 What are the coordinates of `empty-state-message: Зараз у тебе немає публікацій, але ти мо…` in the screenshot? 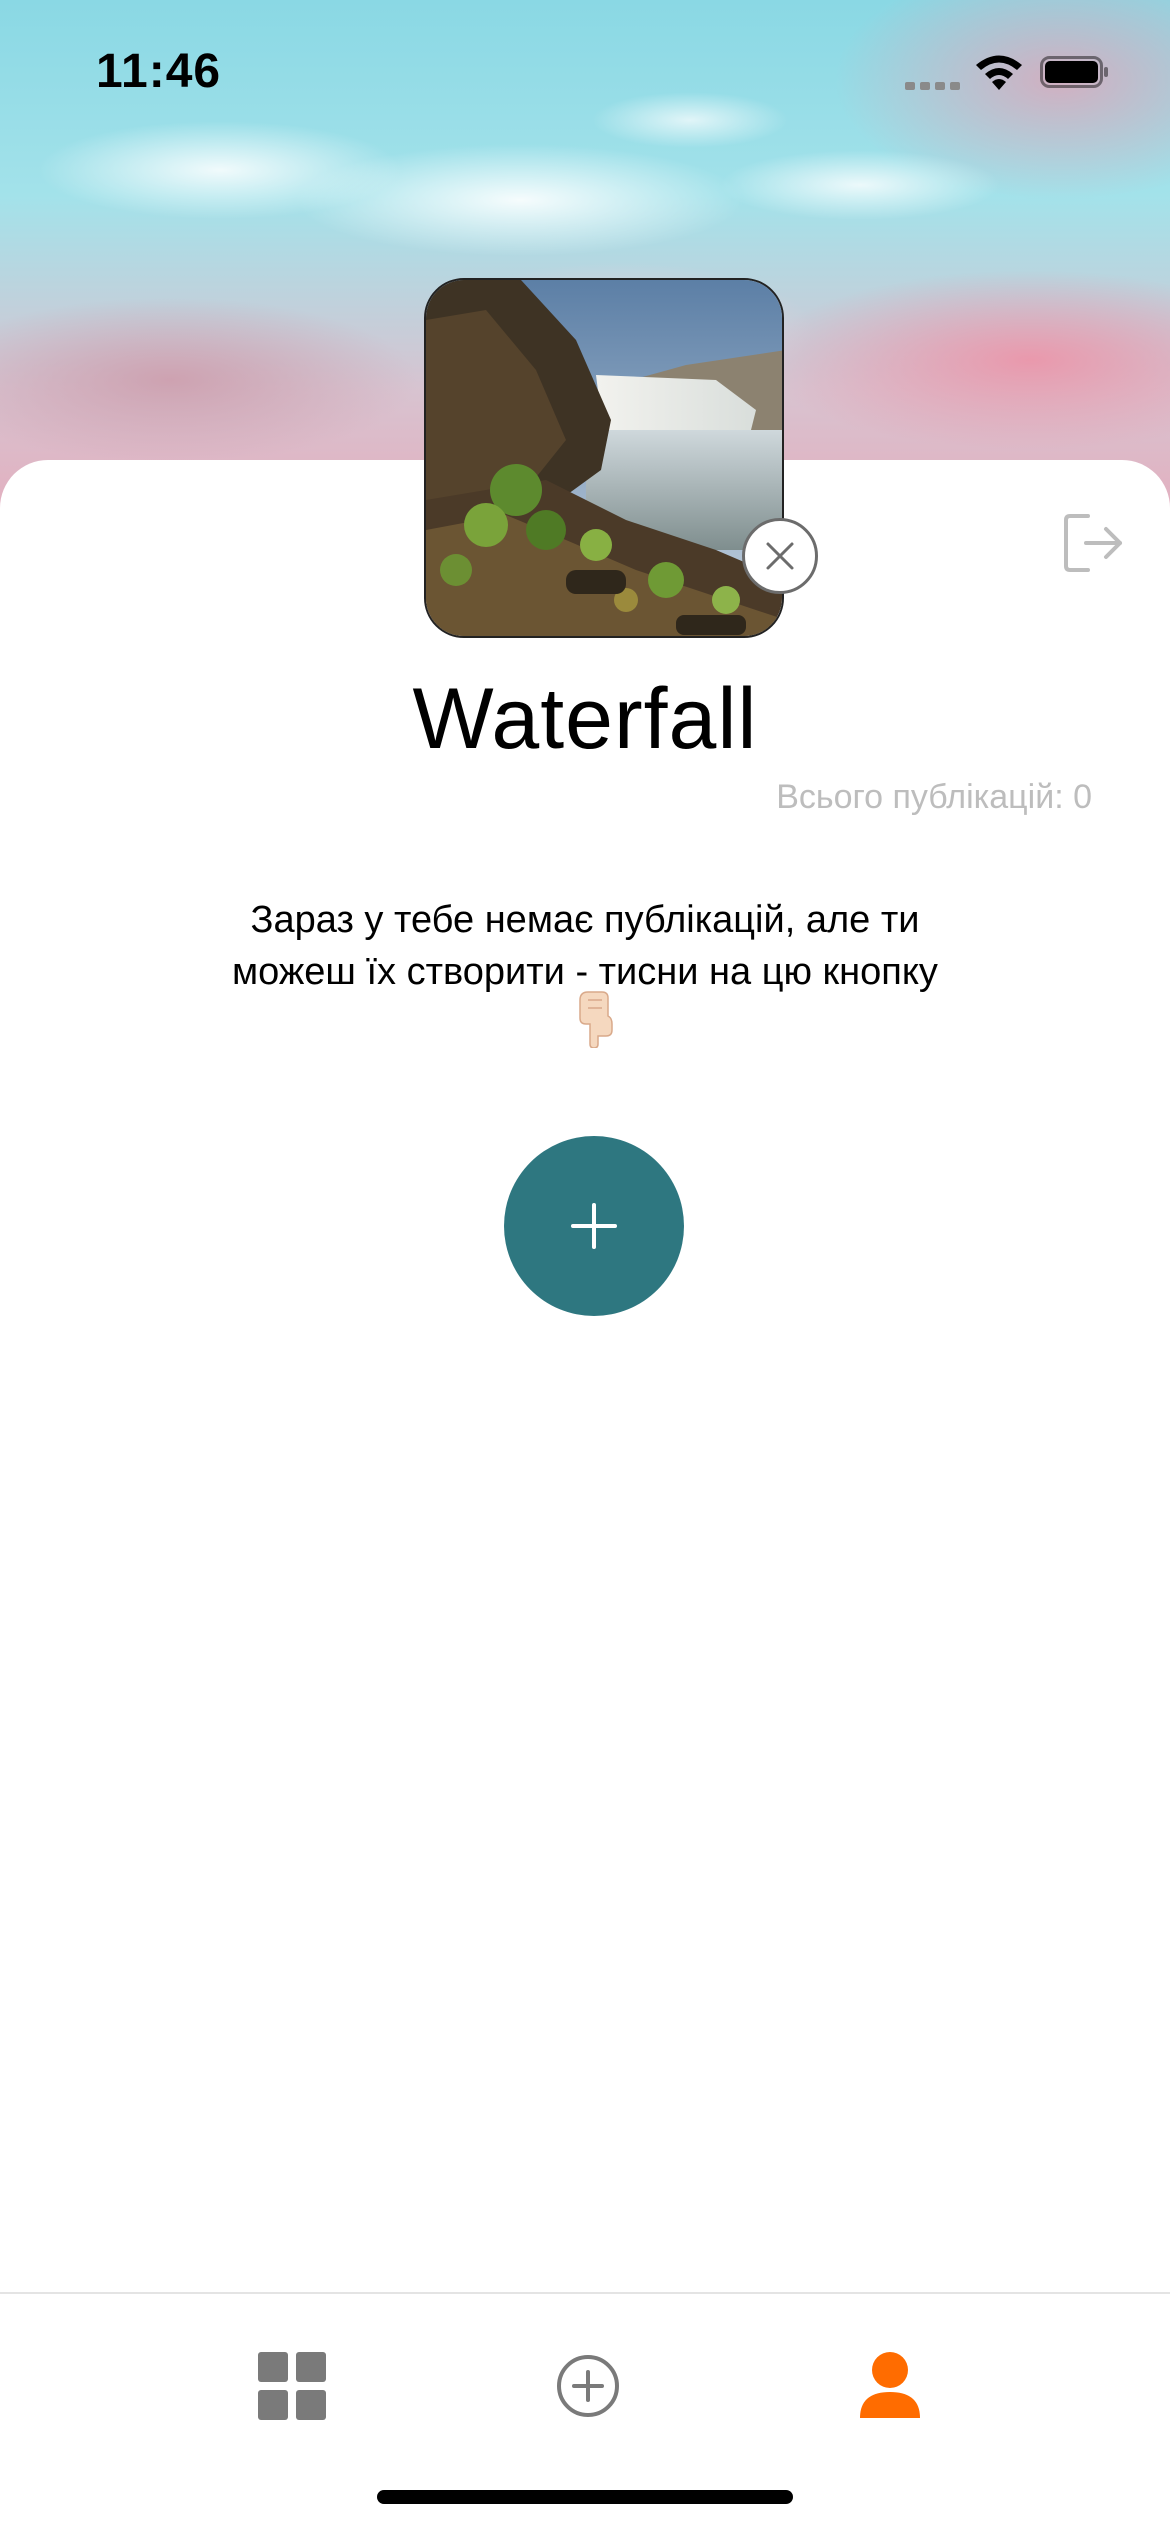 It's located at (585, 946).